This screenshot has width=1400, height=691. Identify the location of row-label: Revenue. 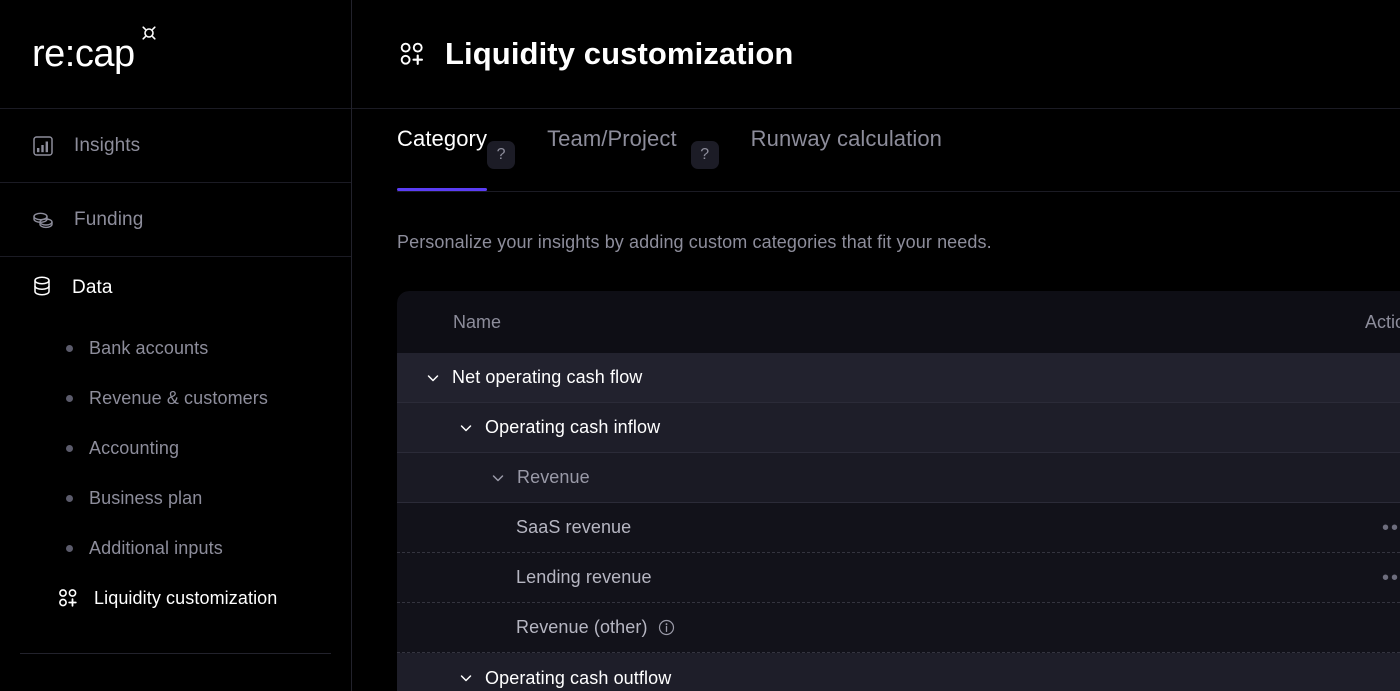
(553, 477).